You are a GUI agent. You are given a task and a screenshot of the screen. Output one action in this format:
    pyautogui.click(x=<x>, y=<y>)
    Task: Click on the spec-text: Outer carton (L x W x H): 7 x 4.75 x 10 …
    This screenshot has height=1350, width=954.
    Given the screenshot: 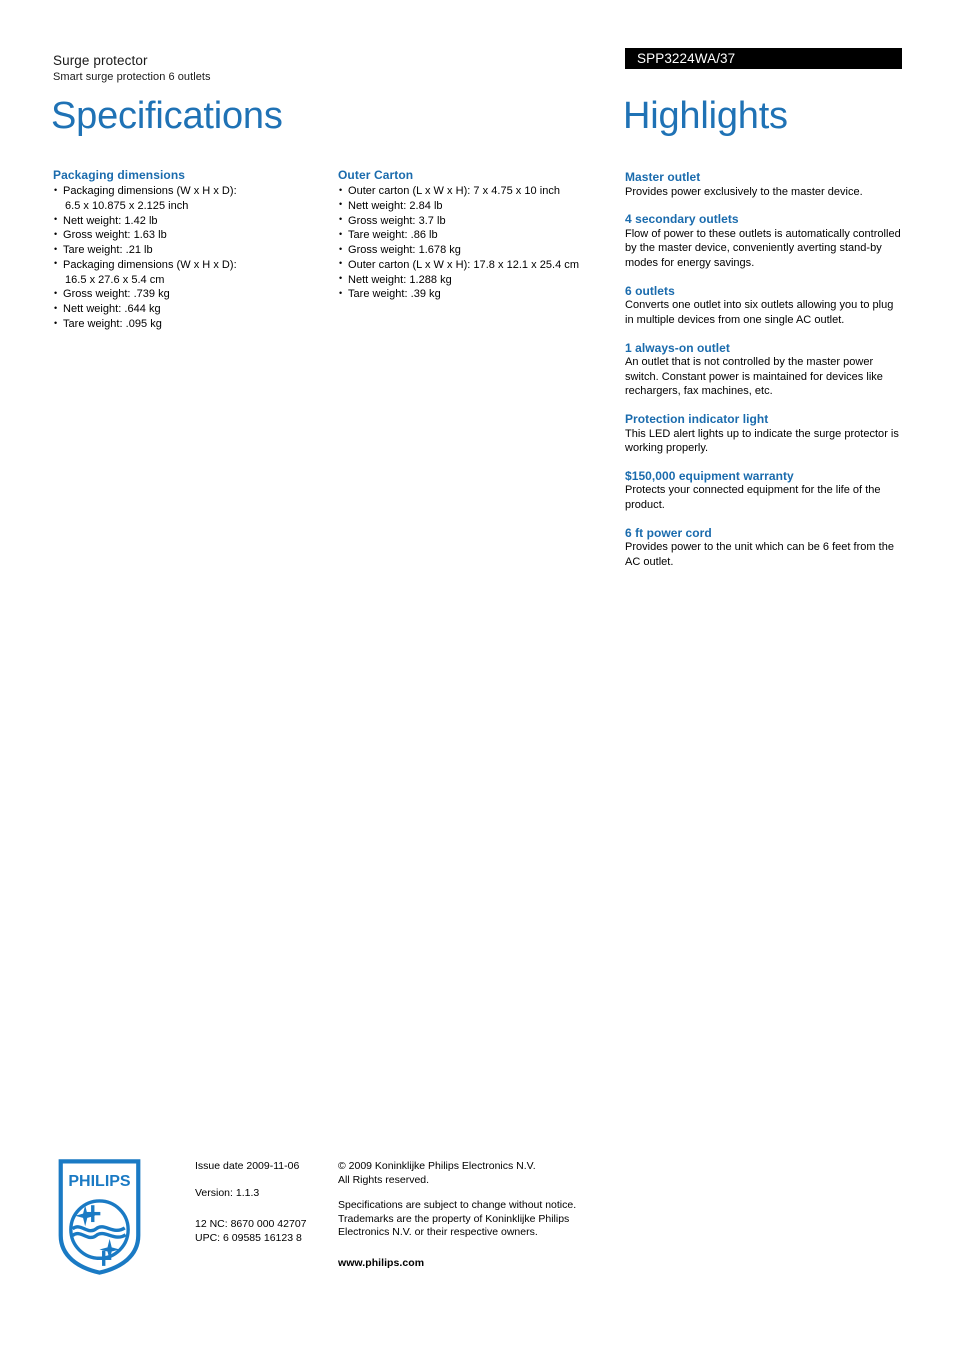 What is the action you would take?
    pyautogui.click(x=454, y=191)
    